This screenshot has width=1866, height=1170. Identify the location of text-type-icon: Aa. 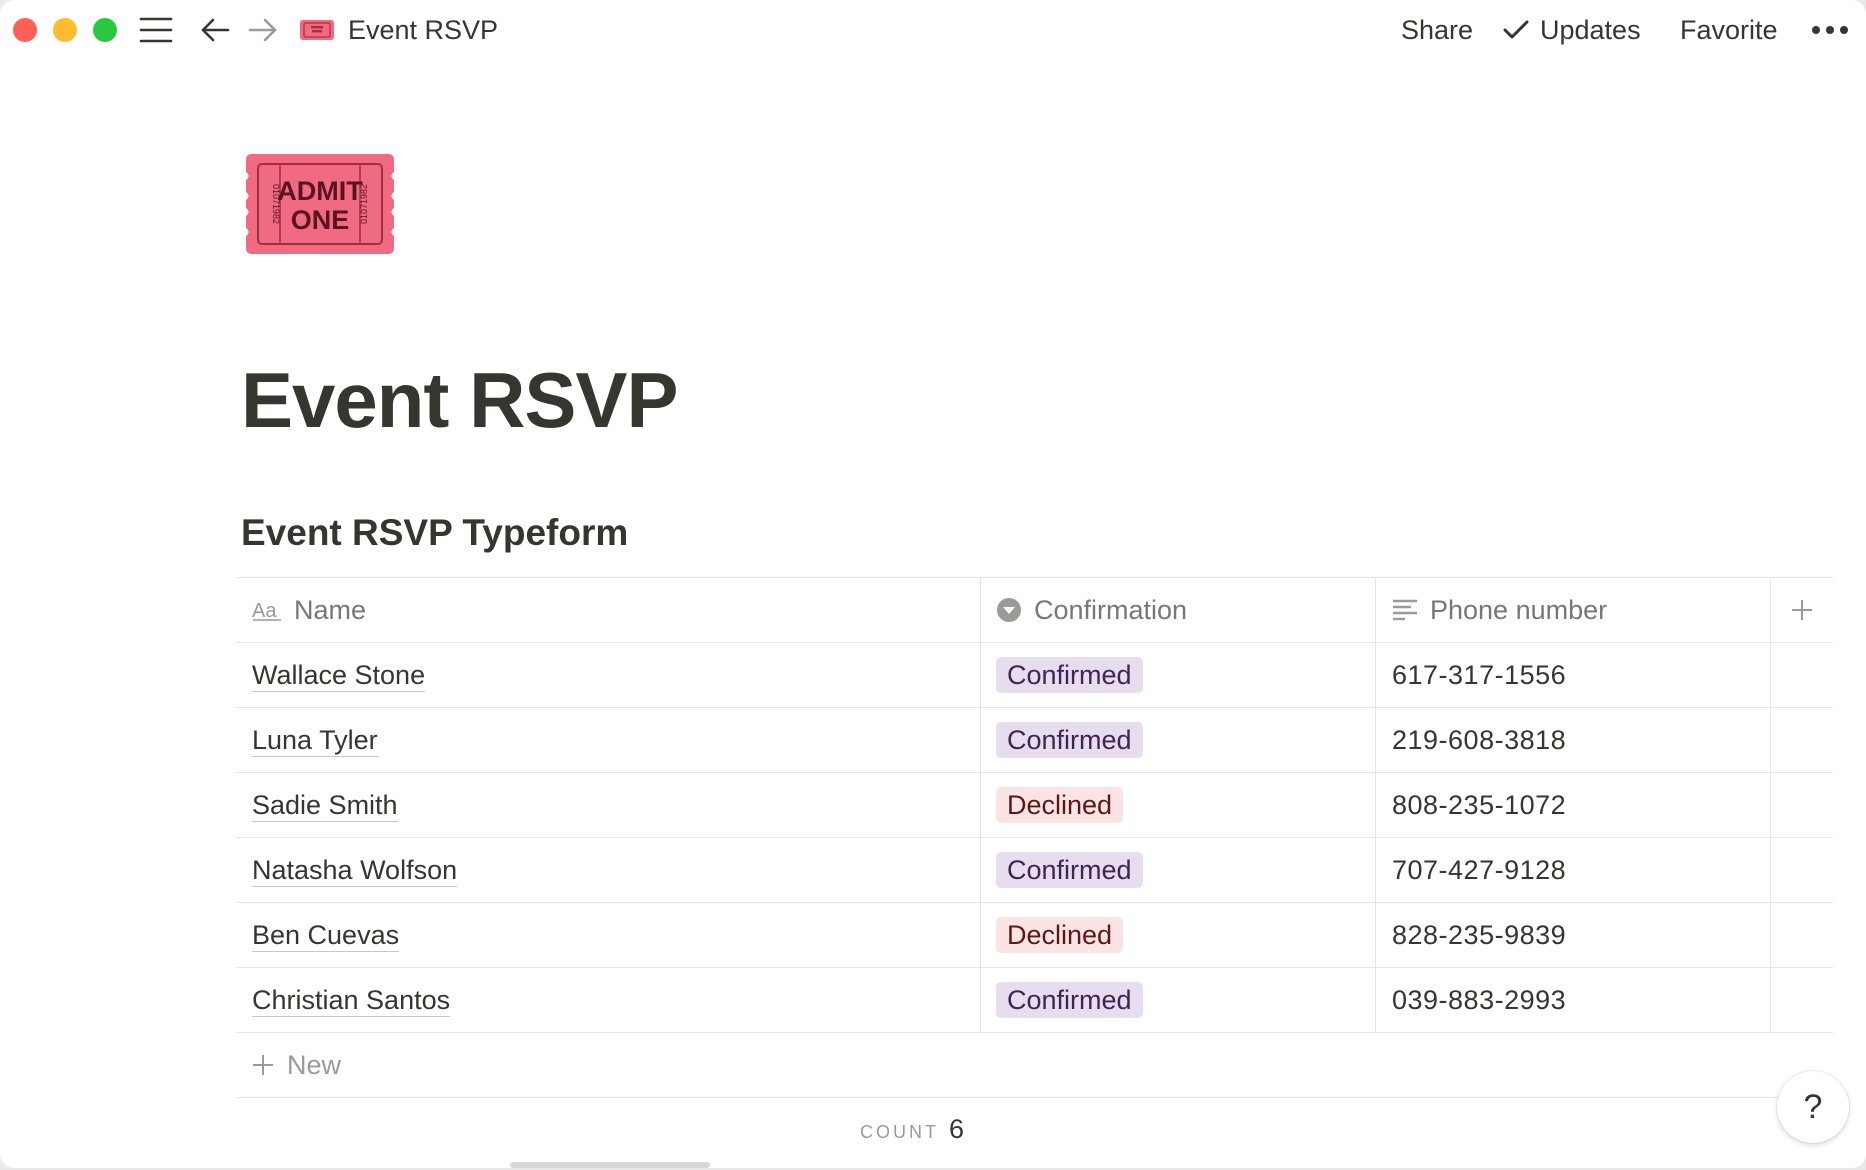
(266, 610).